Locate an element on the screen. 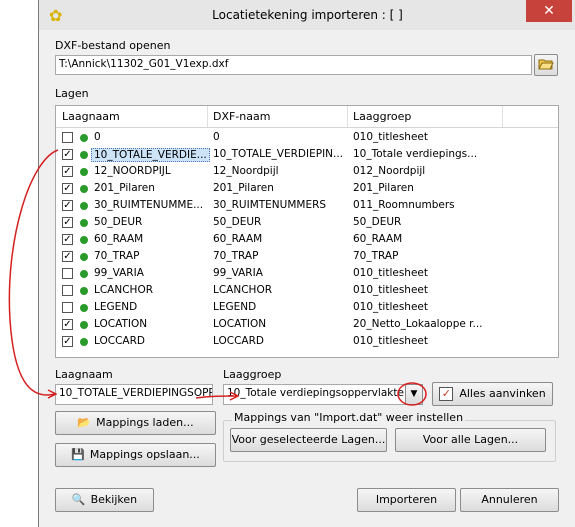  layer-row: LCANCHOR LCANCHOR 010_titlesheet is located at coordinates (307, 291).